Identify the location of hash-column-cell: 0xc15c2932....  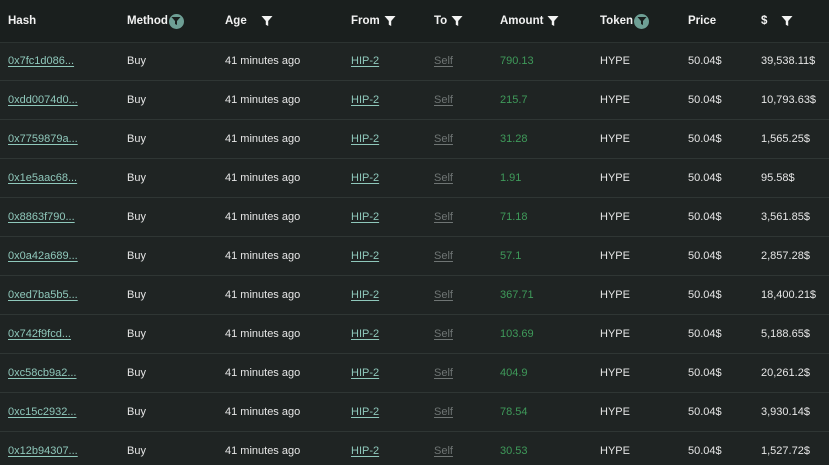
(42, 412).